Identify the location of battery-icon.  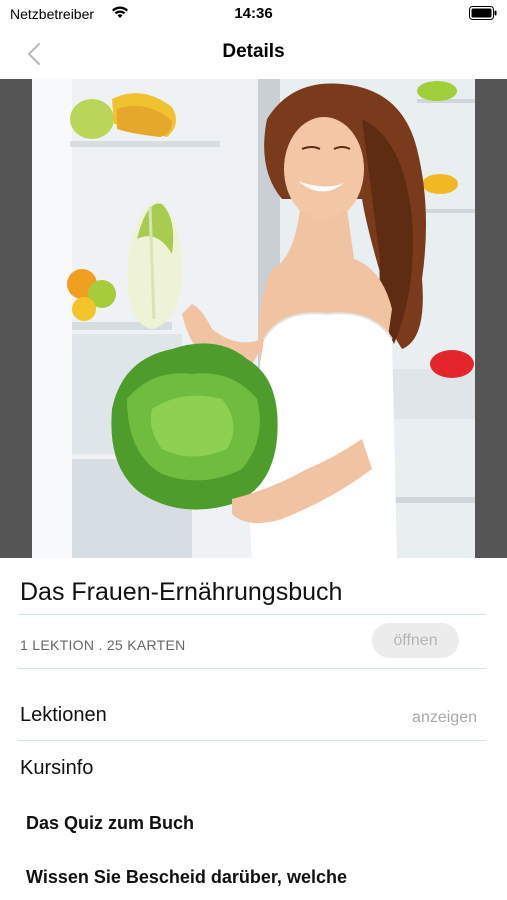
(483, 13).